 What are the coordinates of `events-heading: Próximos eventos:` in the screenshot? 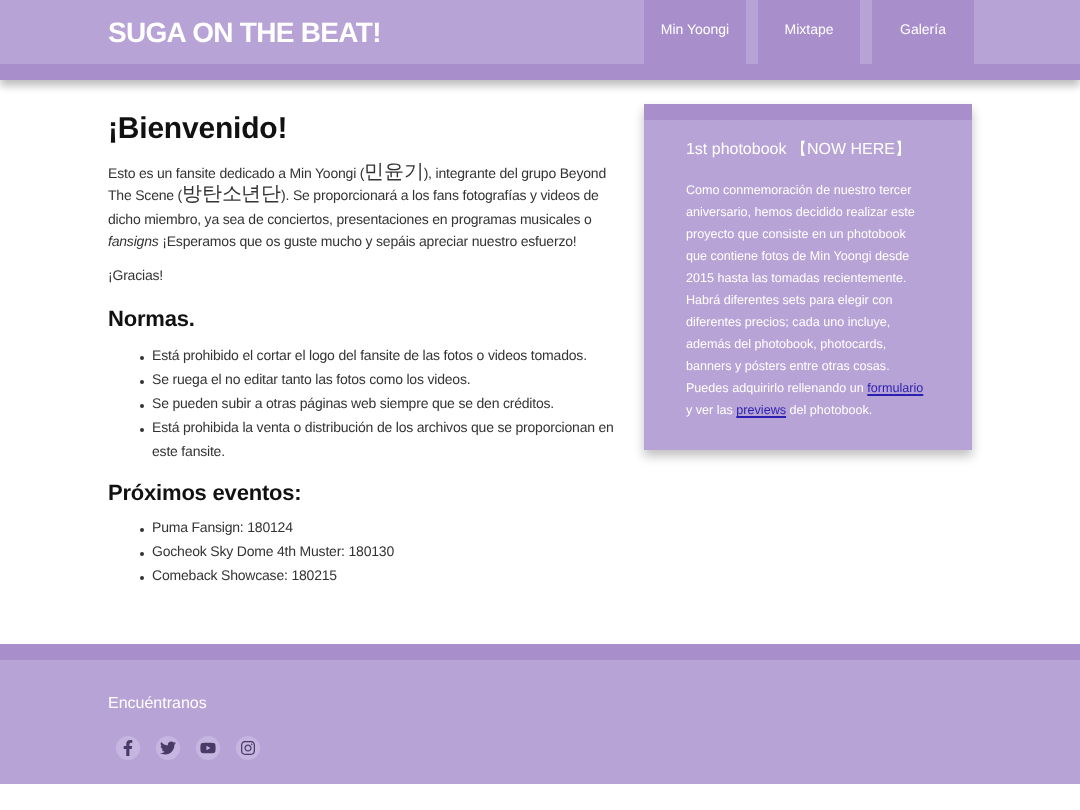 It's located at (206, 494).